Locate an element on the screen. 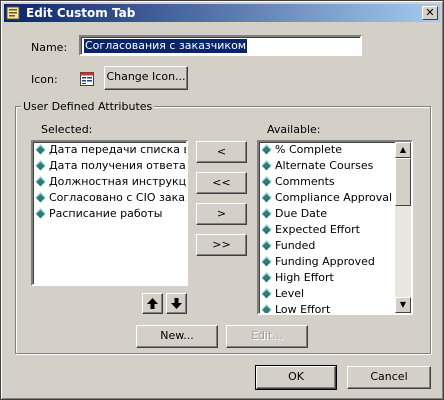 The width and height of the screenshot is (444, 400). list-item: High Effort is located at coordinates (327, 278).